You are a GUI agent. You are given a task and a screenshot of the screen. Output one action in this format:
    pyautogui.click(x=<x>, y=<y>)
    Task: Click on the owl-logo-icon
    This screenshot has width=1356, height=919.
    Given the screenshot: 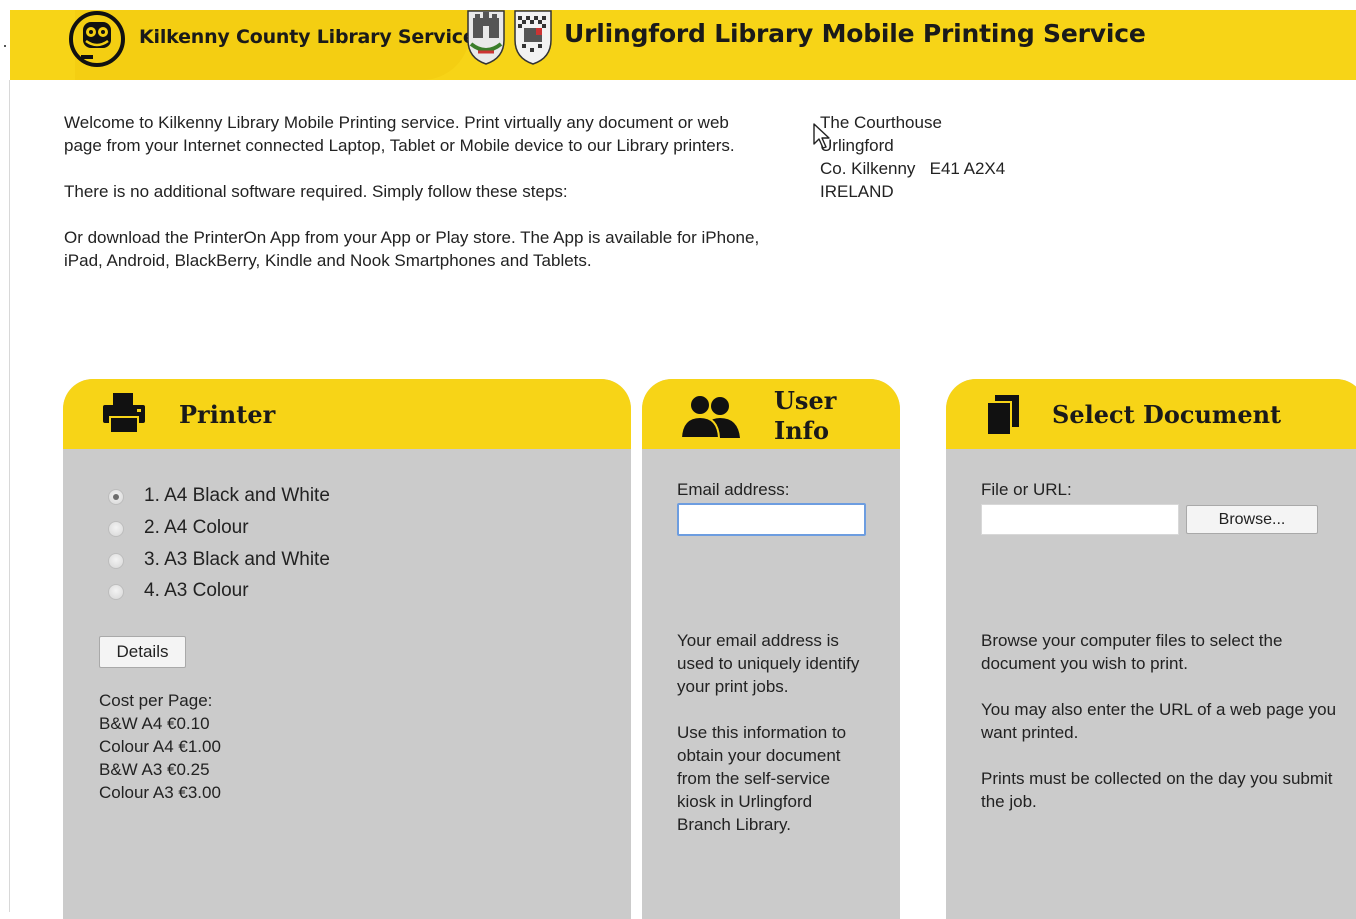 What is the action you would take?
    pyautogui.click(x=97, y=39)
    